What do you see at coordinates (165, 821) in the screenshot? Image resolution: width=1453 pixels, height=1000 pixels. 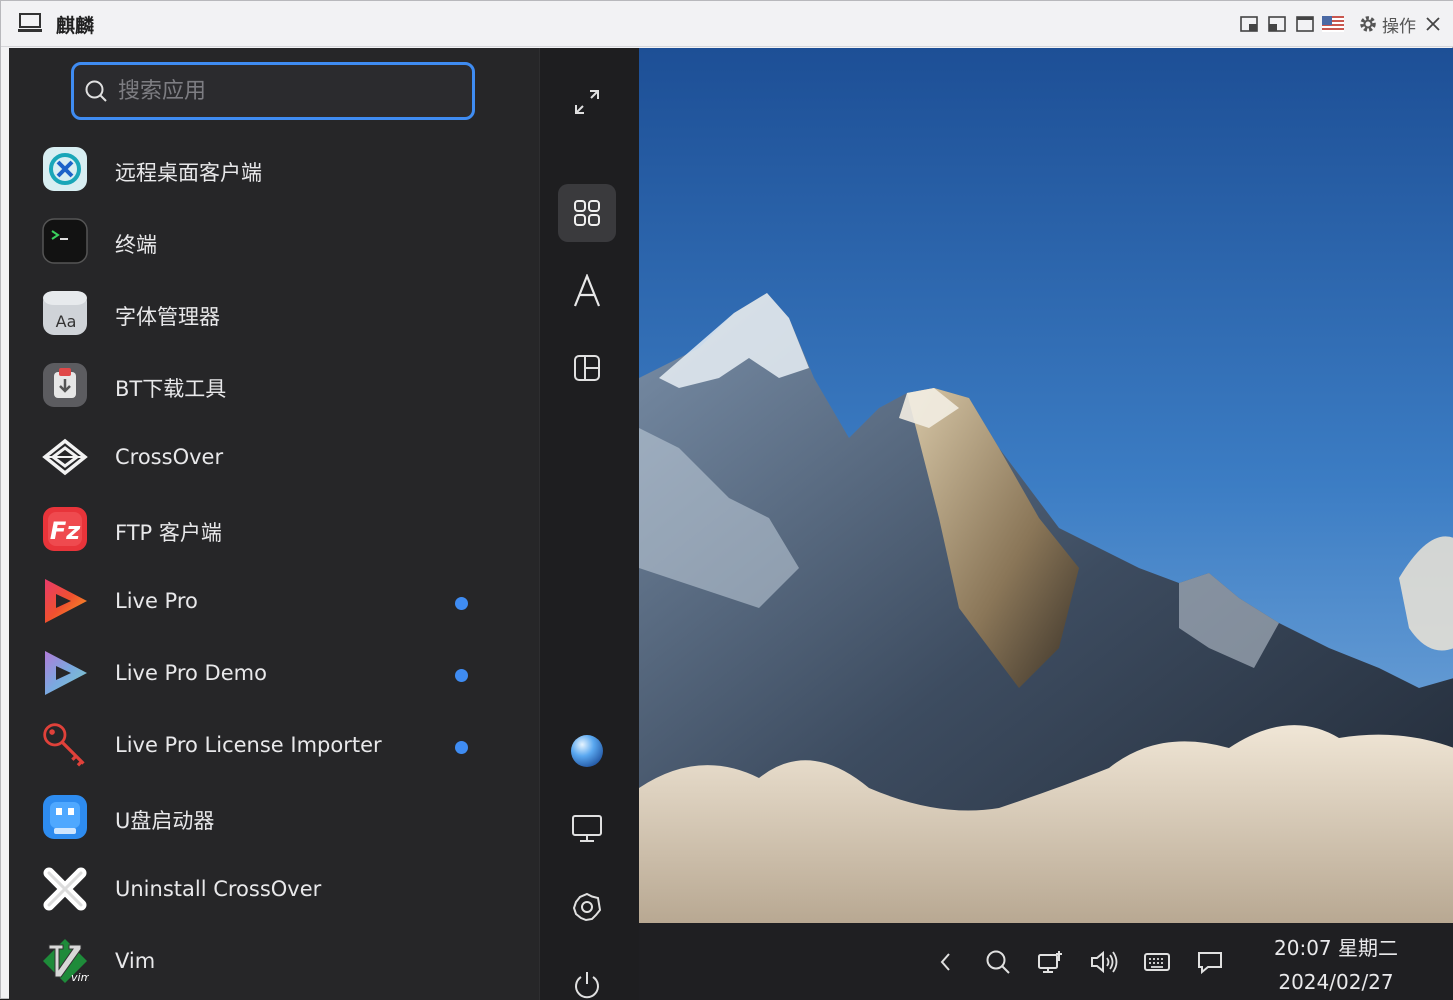 I see `app-label: U盘启动器` at bounding box center [165, 821].